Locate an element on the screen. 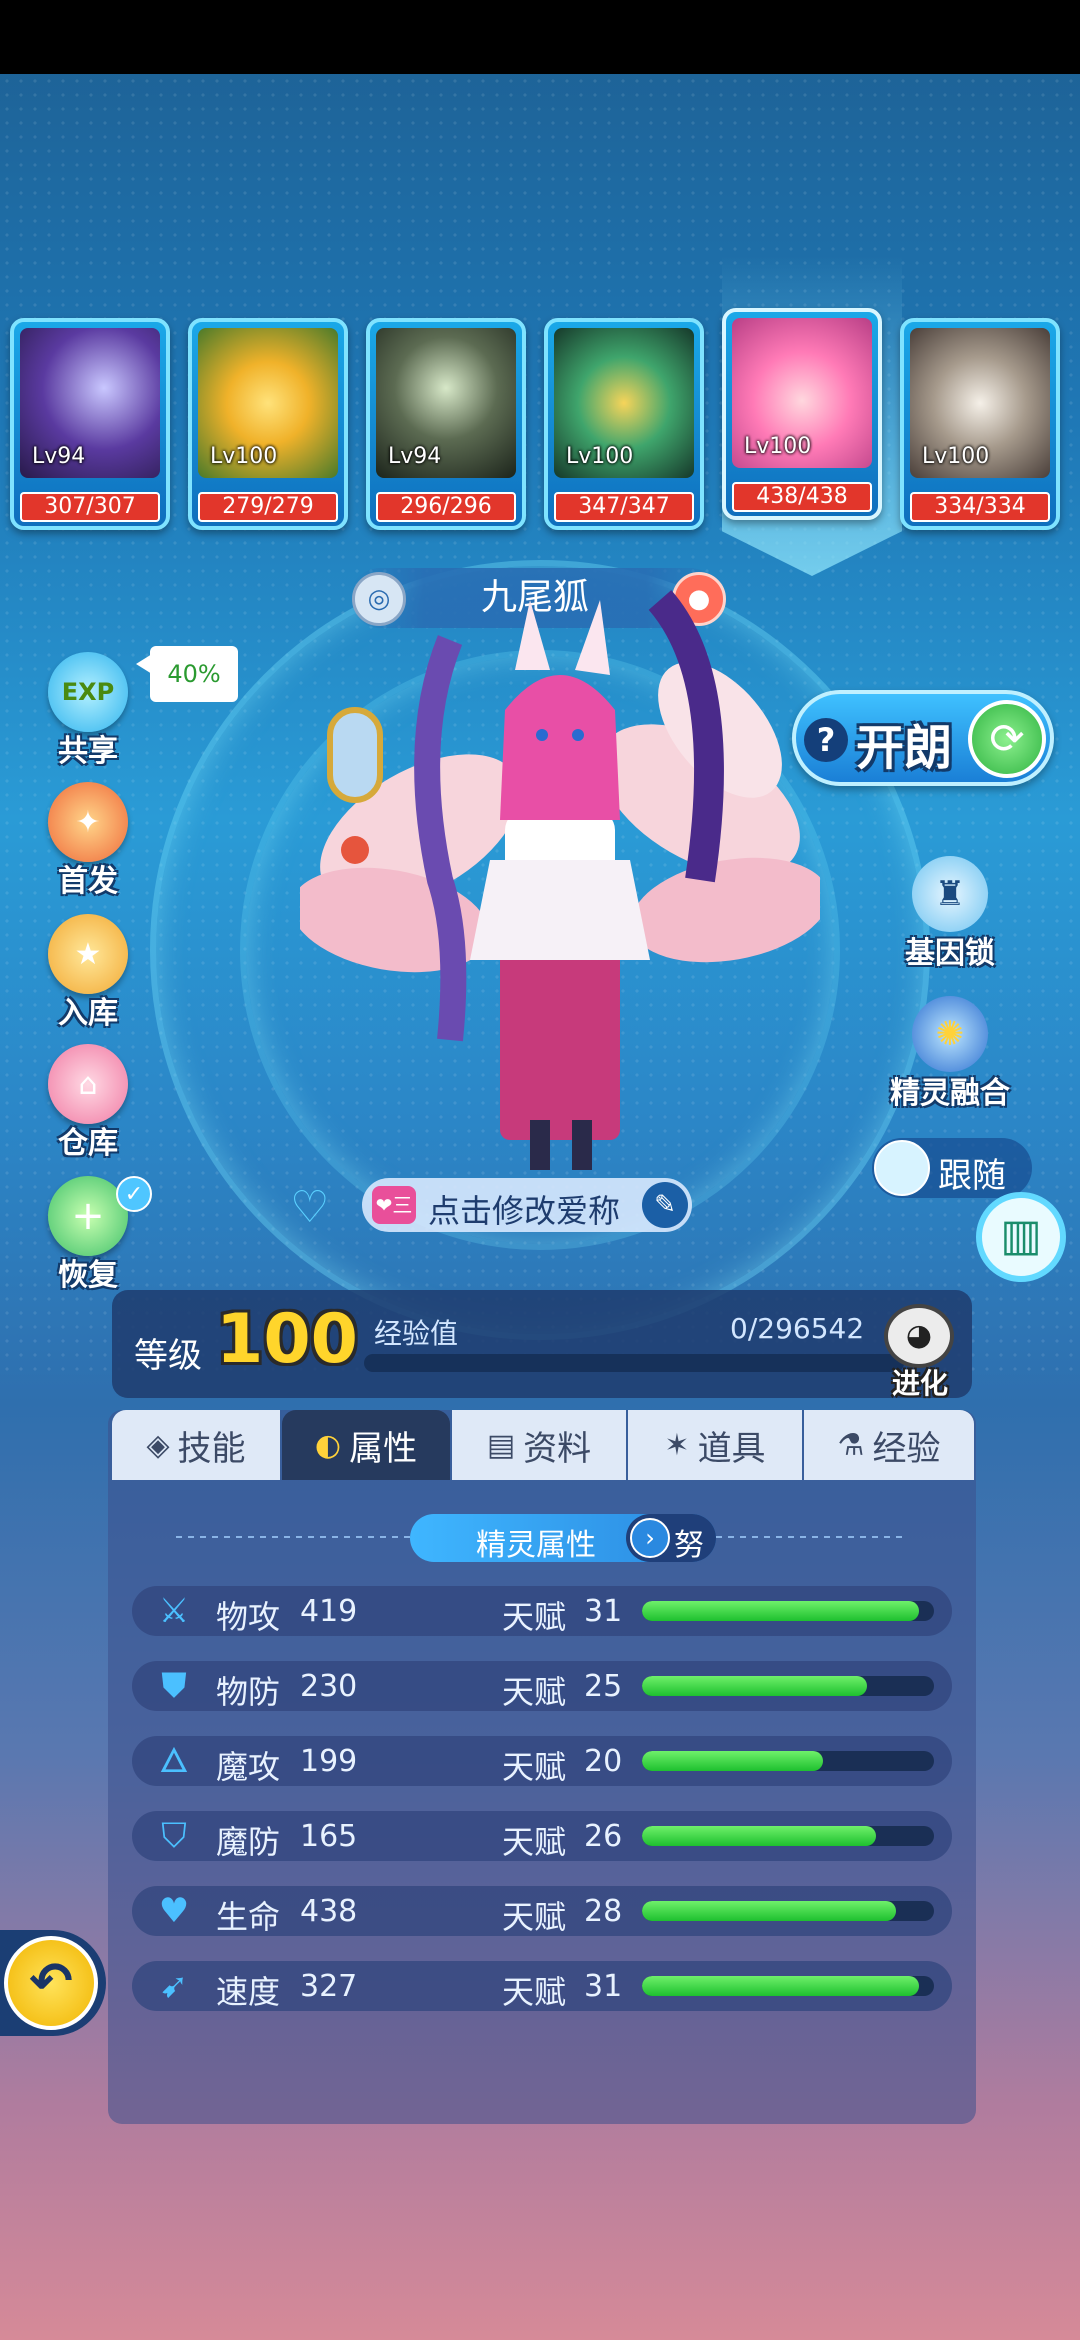  warehouse-button: ⌂ 仓库 is located at coordinates (88, 1104).